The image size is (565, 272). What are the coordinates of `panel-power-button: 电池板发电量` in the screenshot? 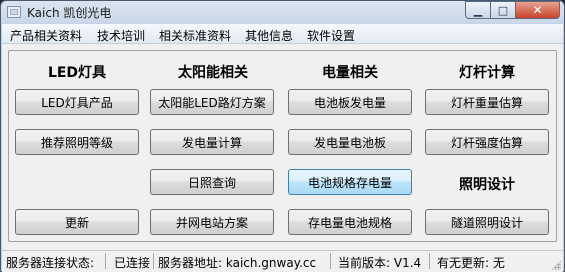 It's located at (350, 102).